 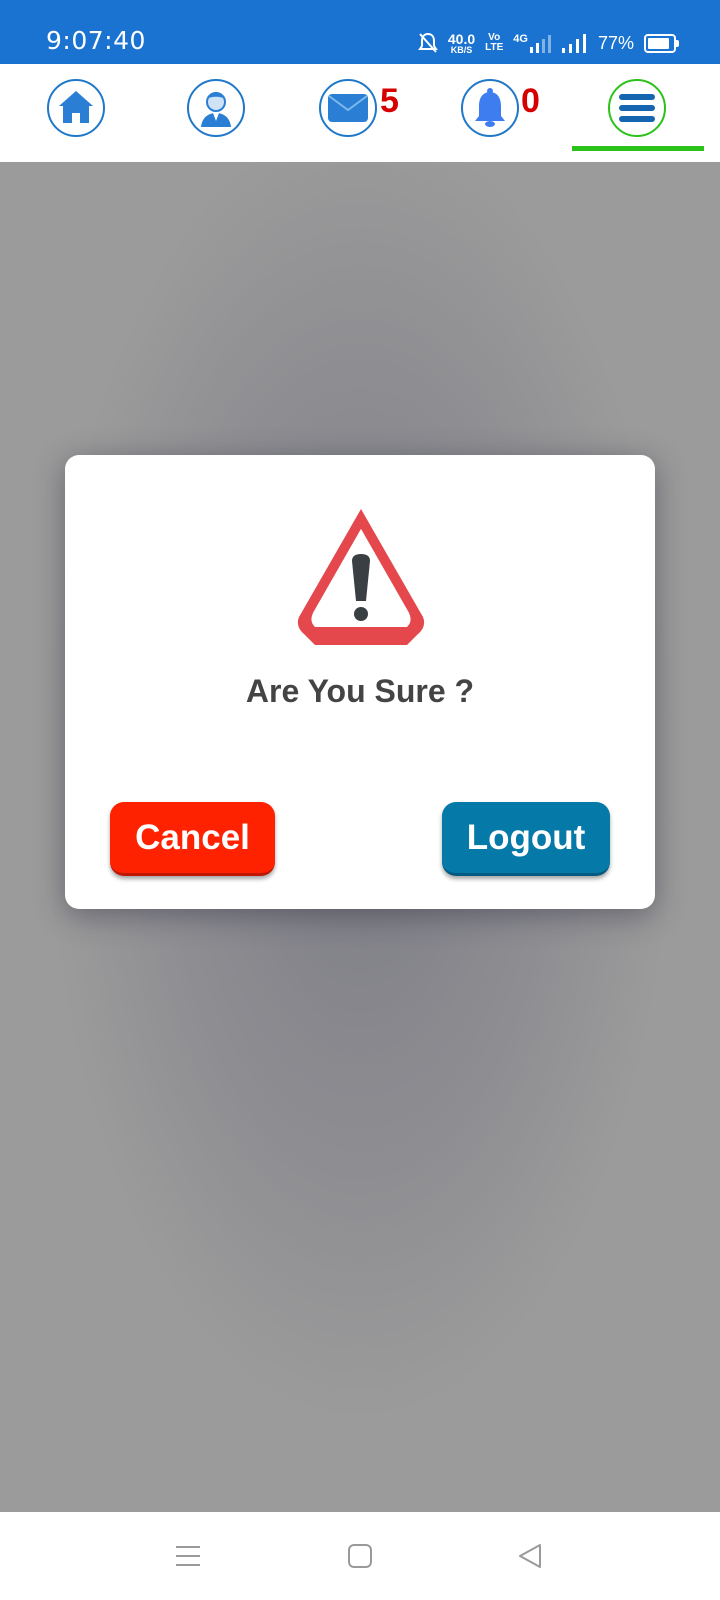 What do you see at coordinates (360, 32) in the screenshot?
I see `status-bar: 9:07:40 40.0 KB/S Vo LTE 4G 77%` at bounding box center [360, 32].